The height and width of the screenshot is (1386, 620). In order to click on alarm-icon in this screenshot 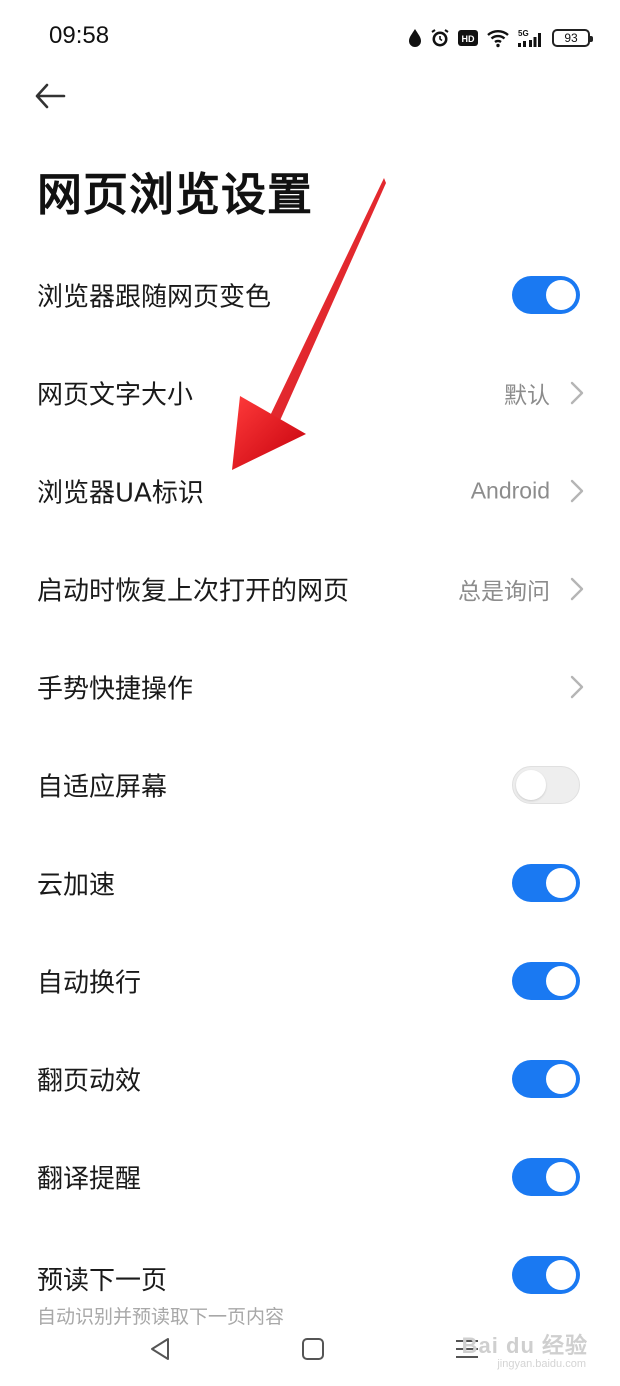, I will do `click(440, 38)`.